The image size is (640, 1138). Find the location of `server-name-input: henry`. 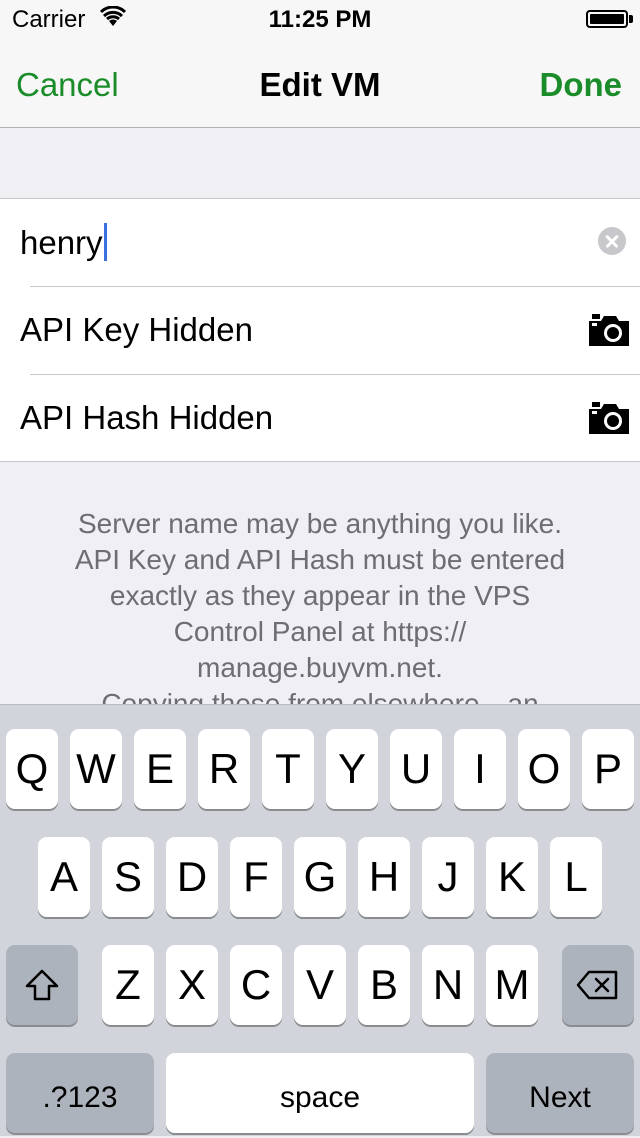

server-name-input: henry is located at coordinates (63, 242).